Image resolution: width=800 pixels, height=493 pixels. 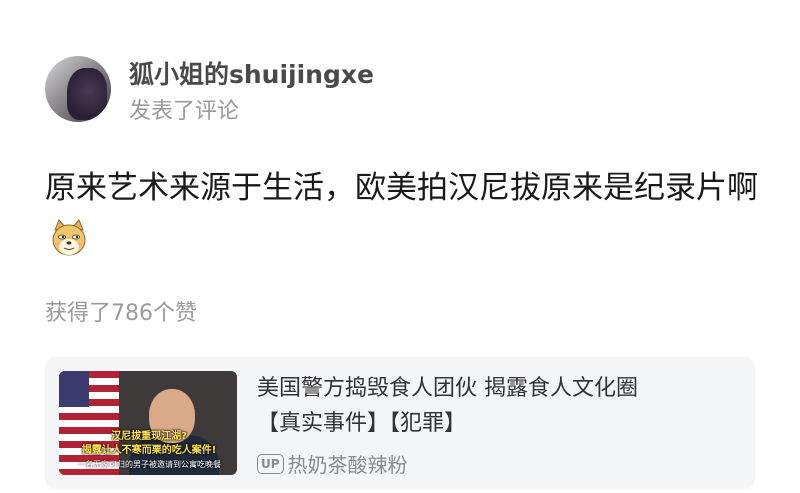 What do you see at coordinates (121, 313) in the screenshot?
I see `likes-count: 获得了786个赞` at bounding box center [121, 313].